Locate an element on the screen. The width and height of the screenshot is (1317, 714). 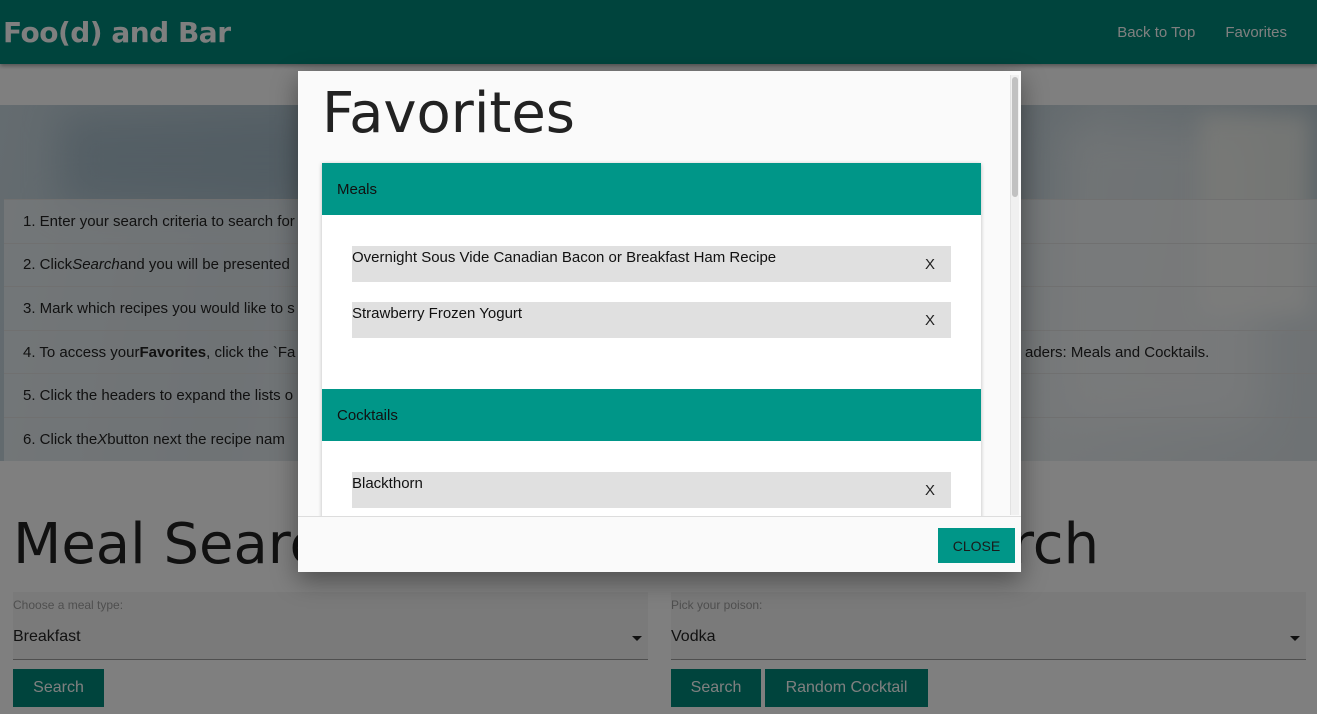
scrollbar-thumb is located at coordinates (1015, 137).